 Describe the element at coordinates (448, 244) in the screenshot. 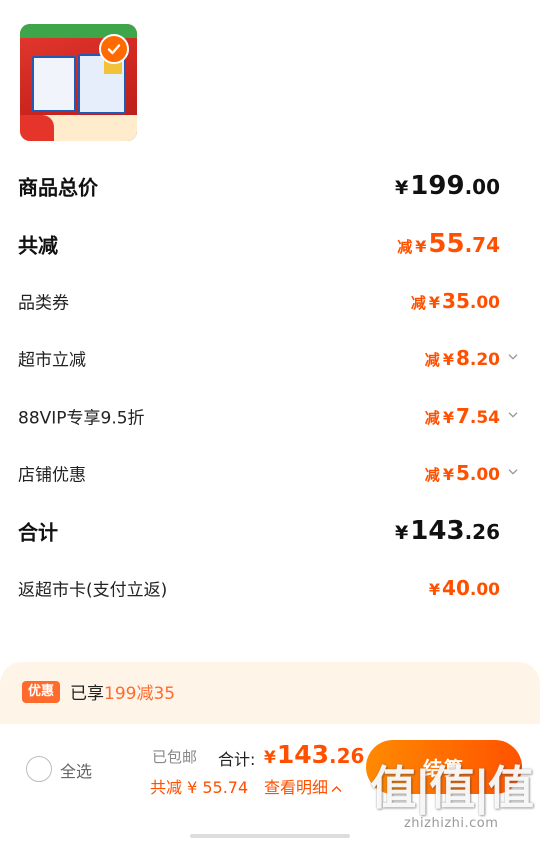

I see `row-value: 减 ¥55.74` at that location.